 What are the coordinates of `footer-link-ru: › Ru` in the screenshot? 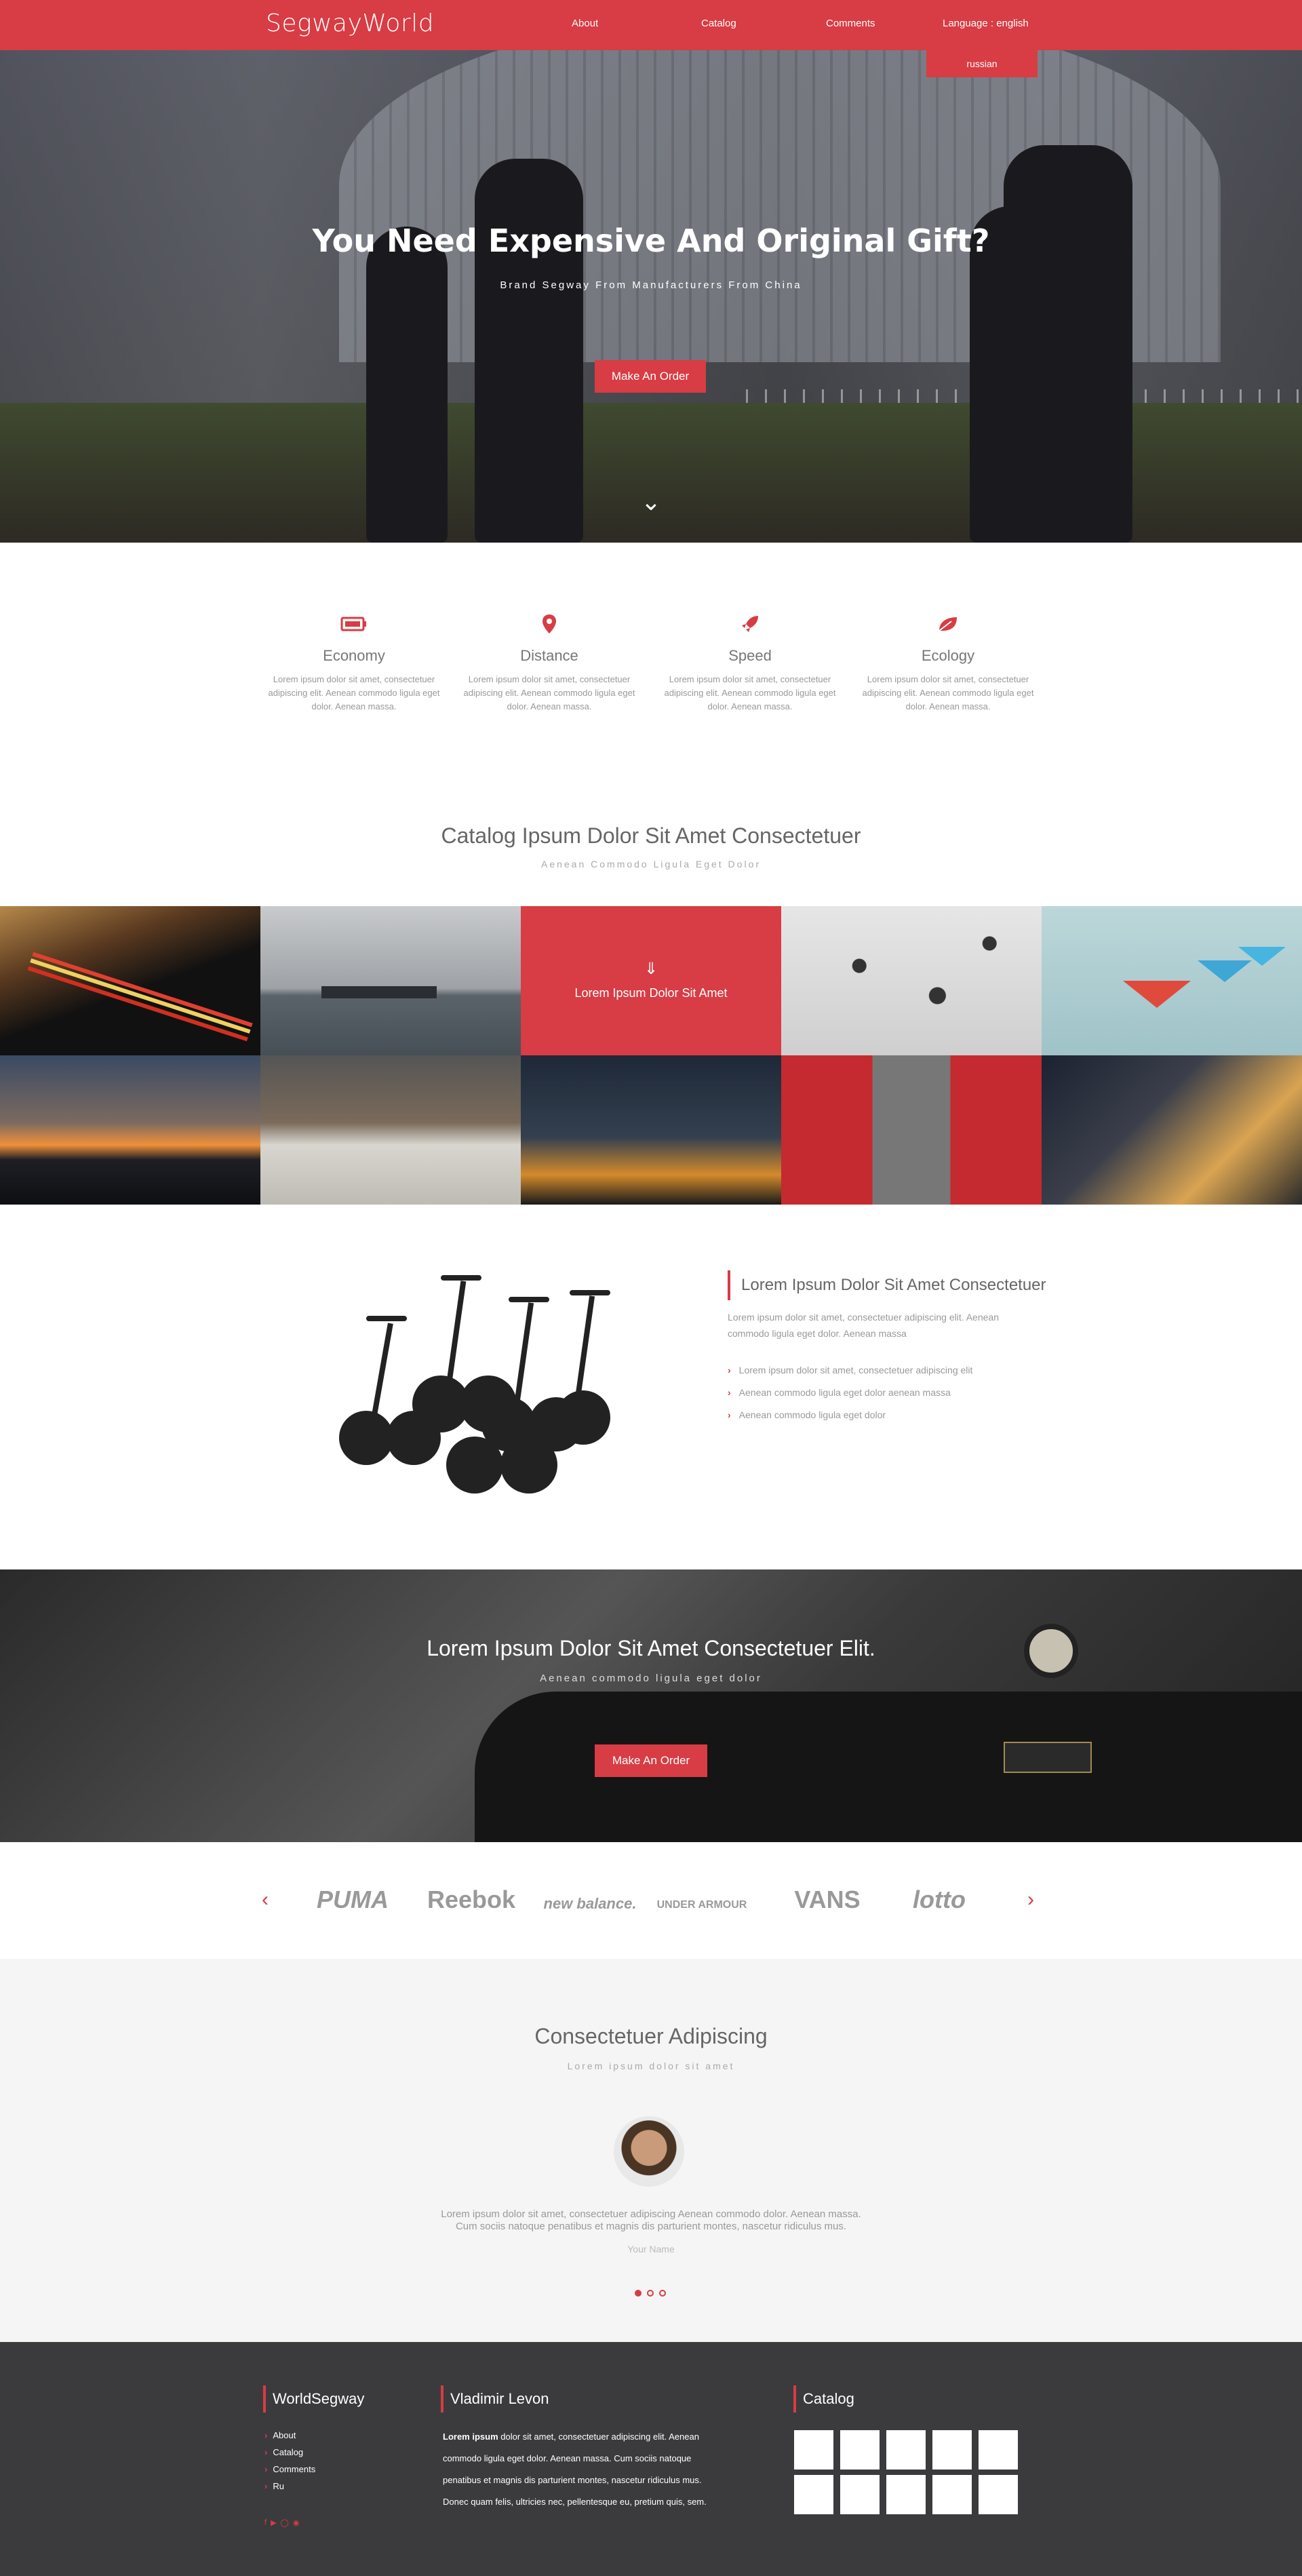 It's located at (274, 2486).